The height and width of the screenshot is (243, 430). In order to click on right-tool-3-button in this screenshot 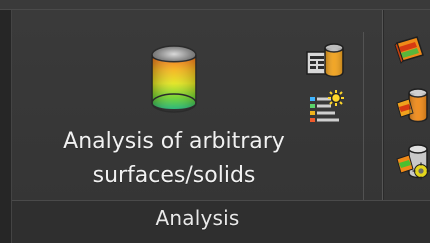, I will do `click(408, 162)`.